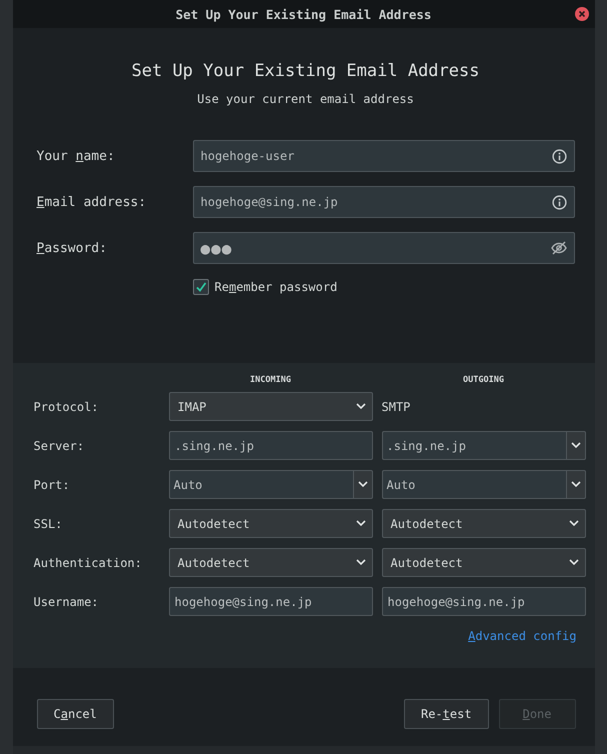 This screenshot has width=607, height=754. What do you see at coordinates (396, 407) in the screenshot?
I see `protocol-text: SMTP` at bounding box center [396, 407].